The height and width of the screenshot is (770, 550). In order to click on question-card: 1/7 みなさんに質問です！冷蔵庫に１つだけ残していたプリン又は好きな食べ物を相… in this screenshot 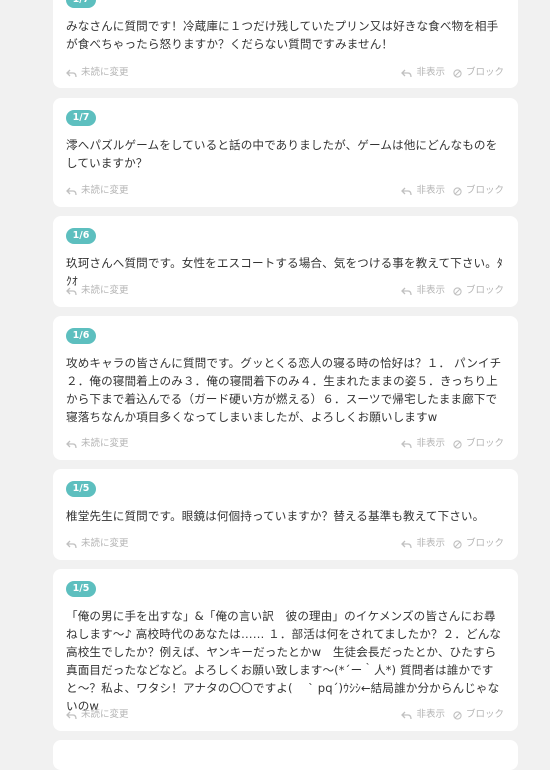, I will do `click(285, 44)`.